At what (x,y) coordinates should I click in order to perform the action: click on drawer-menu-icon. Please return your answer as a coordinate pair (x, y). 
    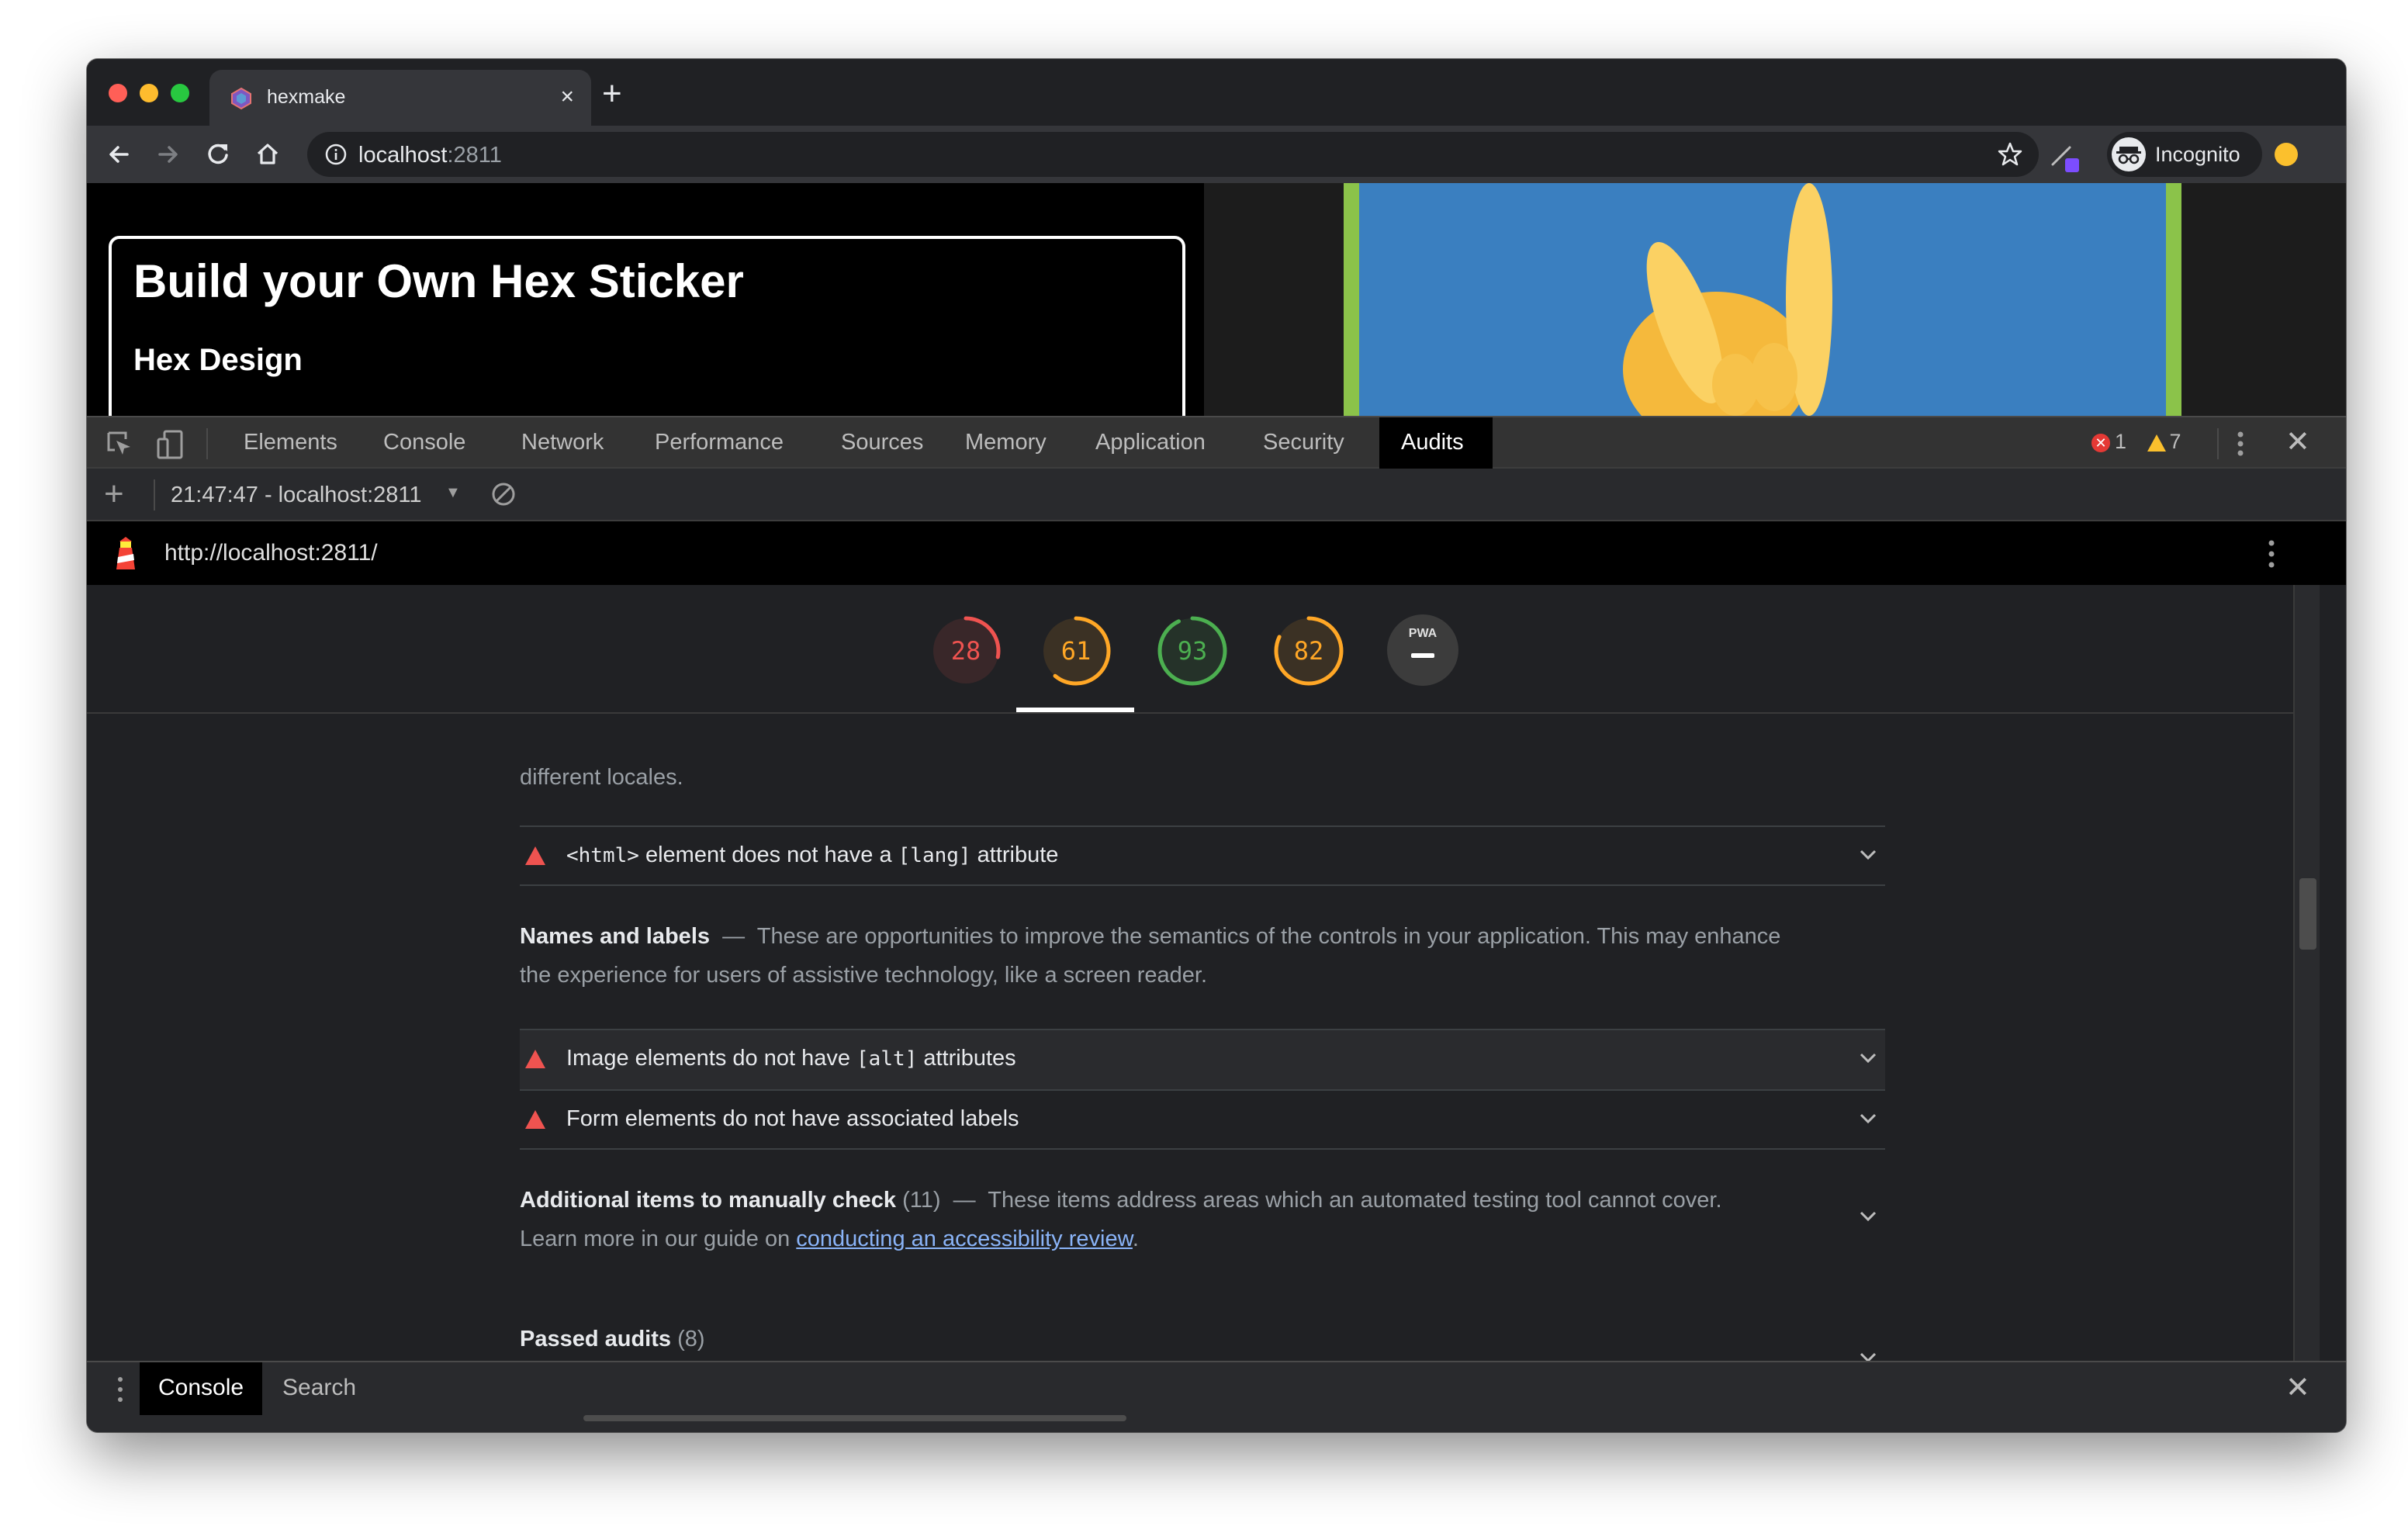
    Looking at the image, I should click on (120, 1389).